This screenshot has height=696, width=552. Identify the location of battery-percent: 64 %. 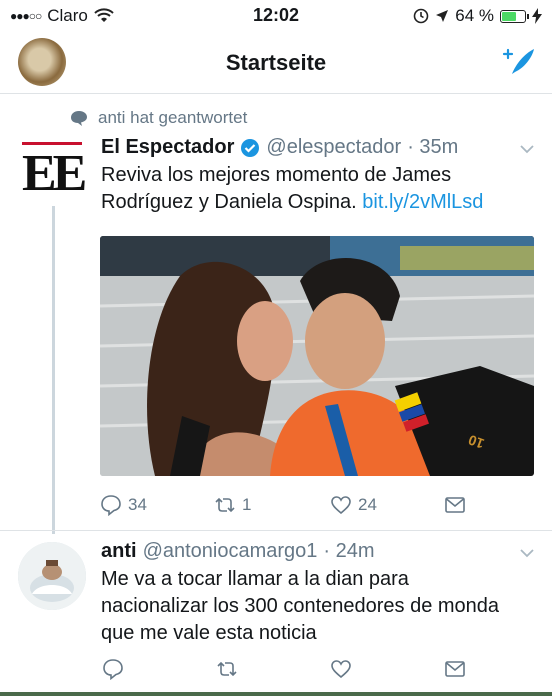
(474, 15).